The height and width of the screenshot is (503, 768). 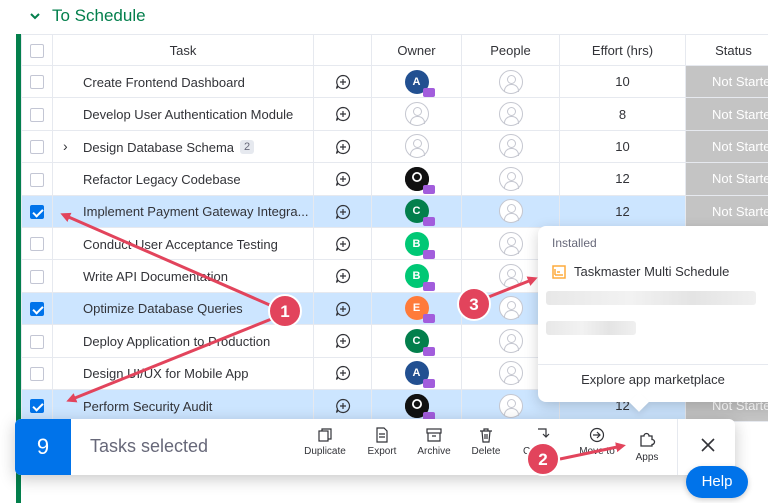 I want to click on select-all-checkbox, so click(x=37, y=50).